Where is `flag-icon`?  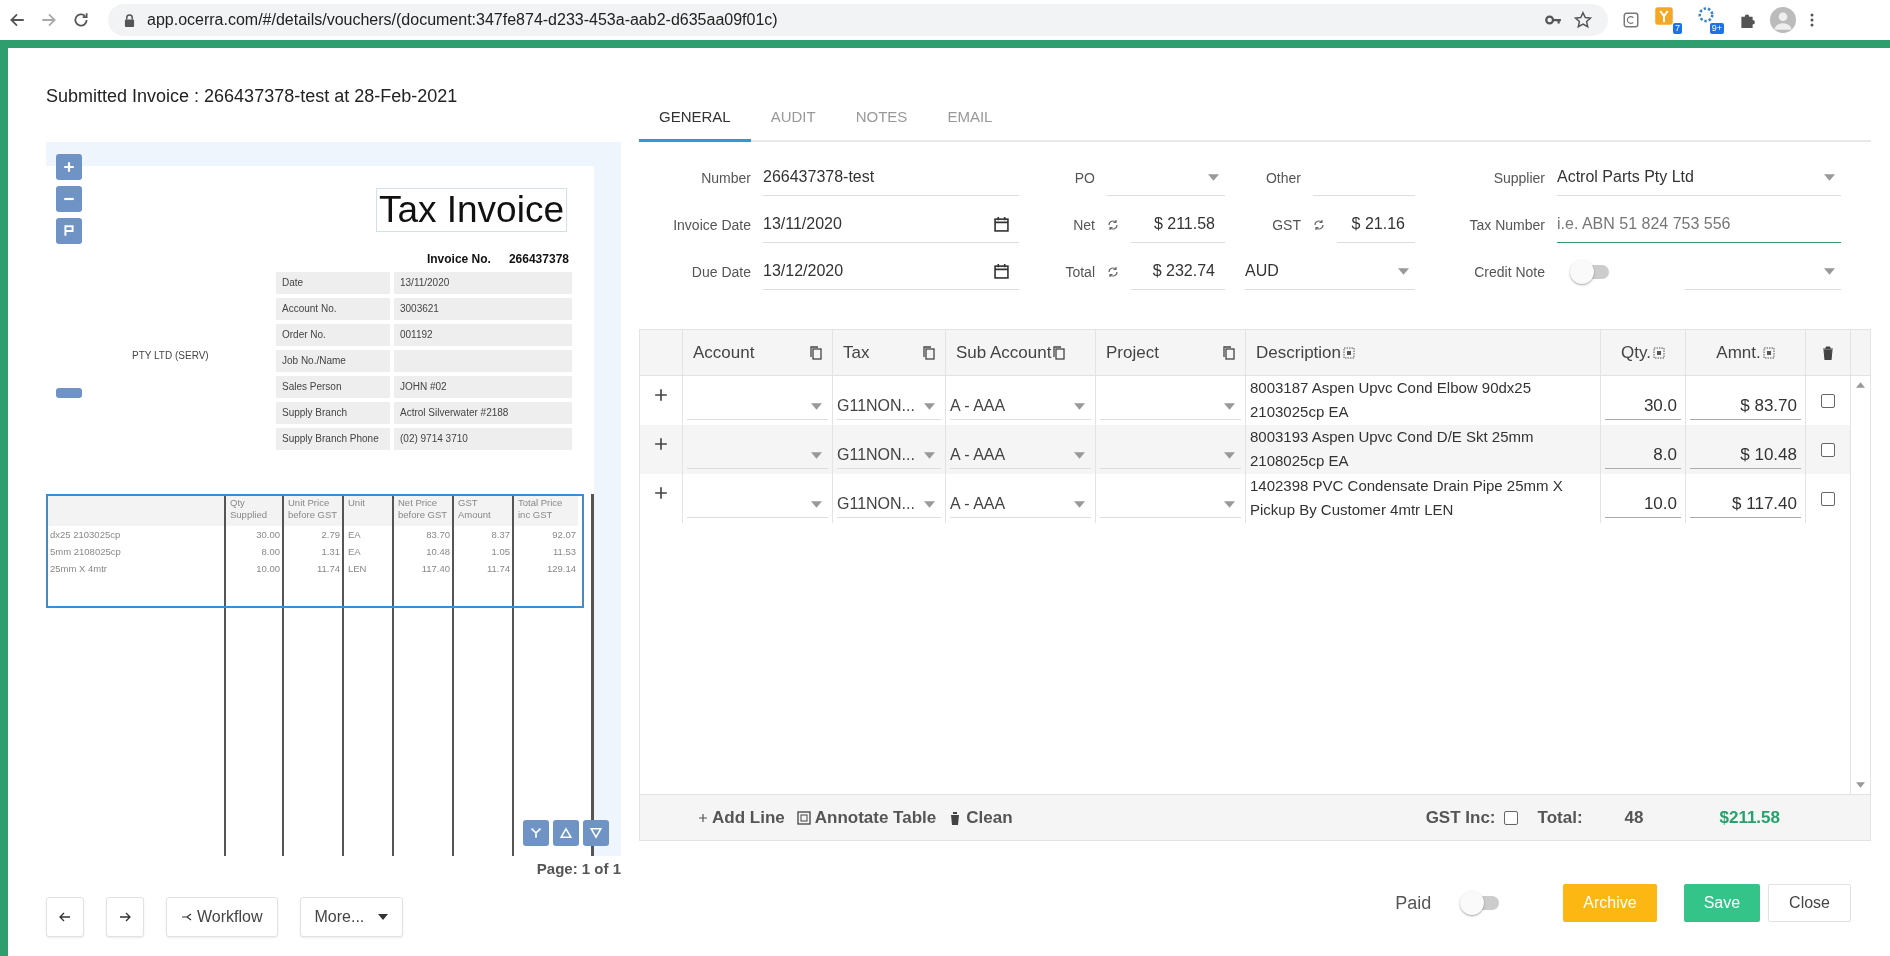
flag-icon is located at coordinates (69, 231).